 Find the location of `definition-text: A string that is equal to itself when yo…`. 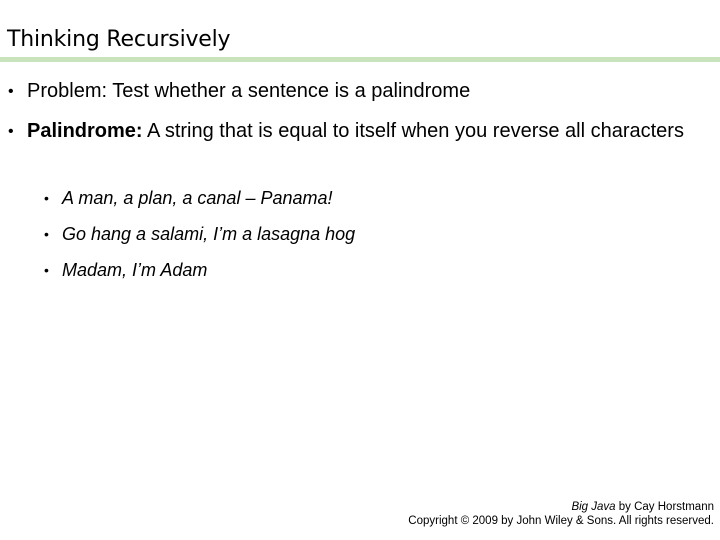

definition-text: A string that is equal to itself when yo… is located at coordinates (413, 131).